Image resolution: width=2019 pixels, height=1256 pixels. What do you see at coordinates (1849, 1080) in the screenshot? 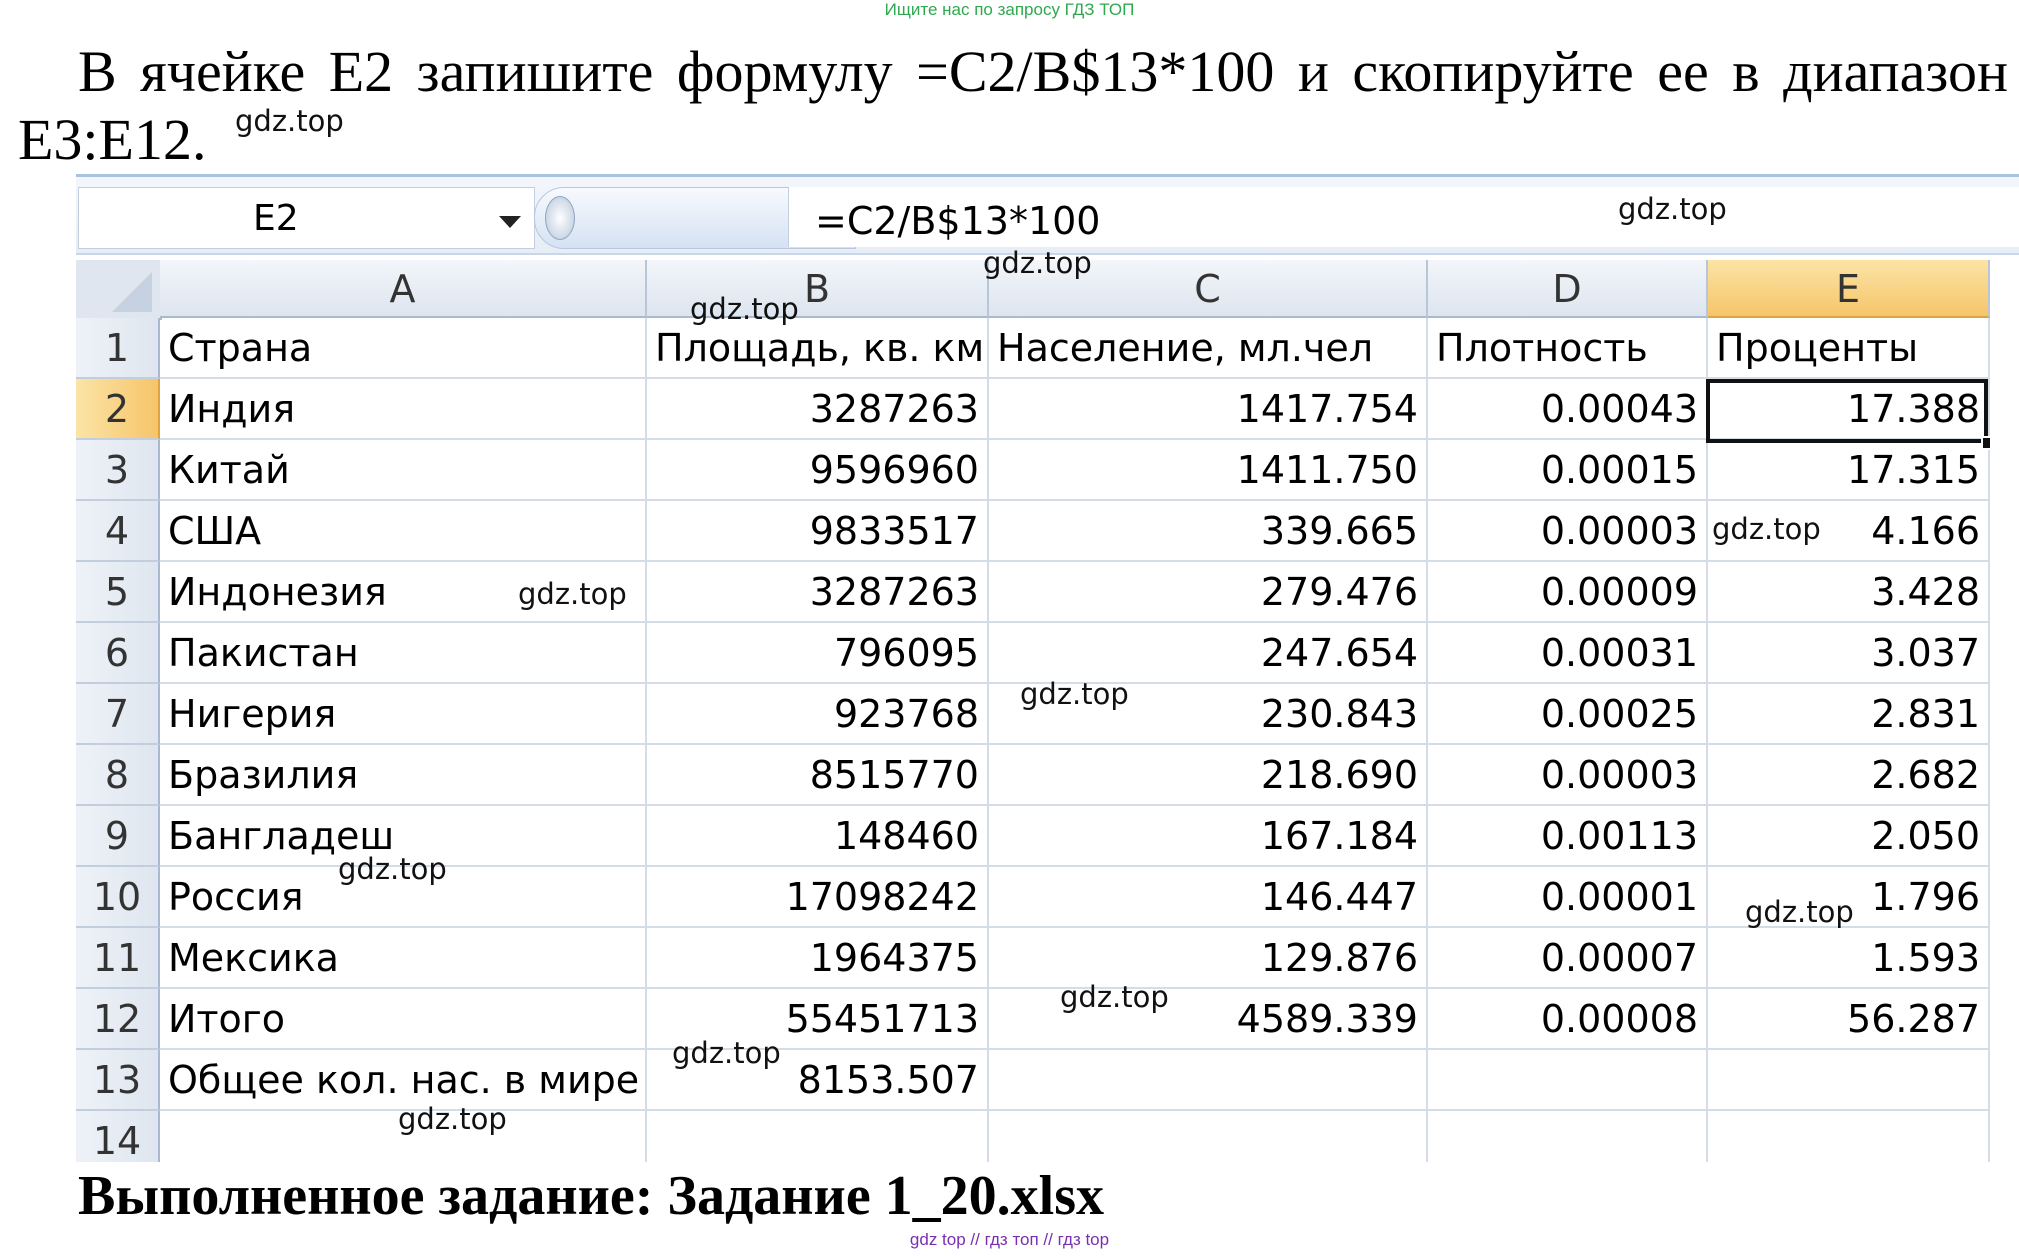
I see `cell-e13` at bounding box center [1849, 1080].